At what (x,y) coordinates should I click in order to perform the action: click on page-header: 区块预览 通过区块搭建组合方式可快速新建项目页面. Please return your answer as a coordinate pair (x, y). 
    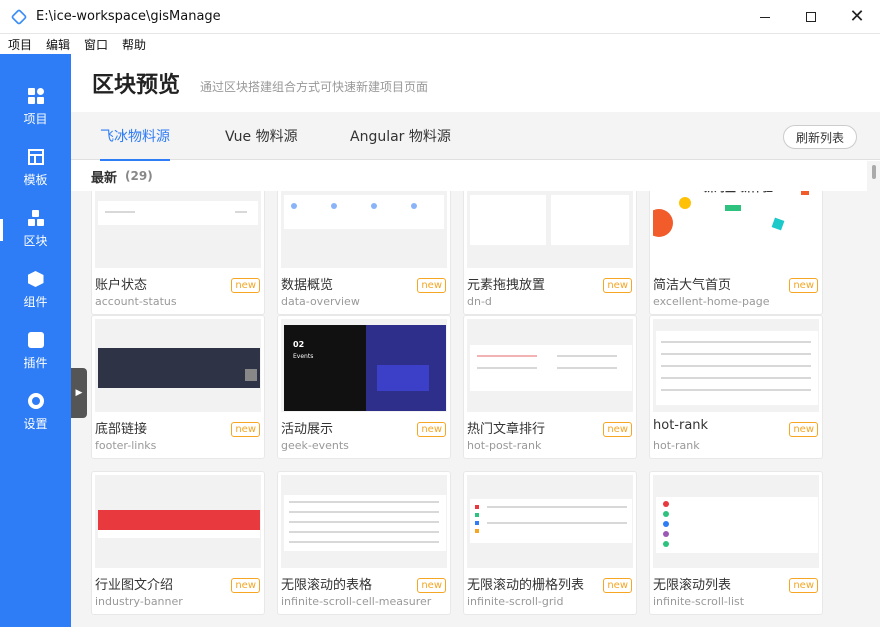
    Looking at the image, I should click on (475, 83).